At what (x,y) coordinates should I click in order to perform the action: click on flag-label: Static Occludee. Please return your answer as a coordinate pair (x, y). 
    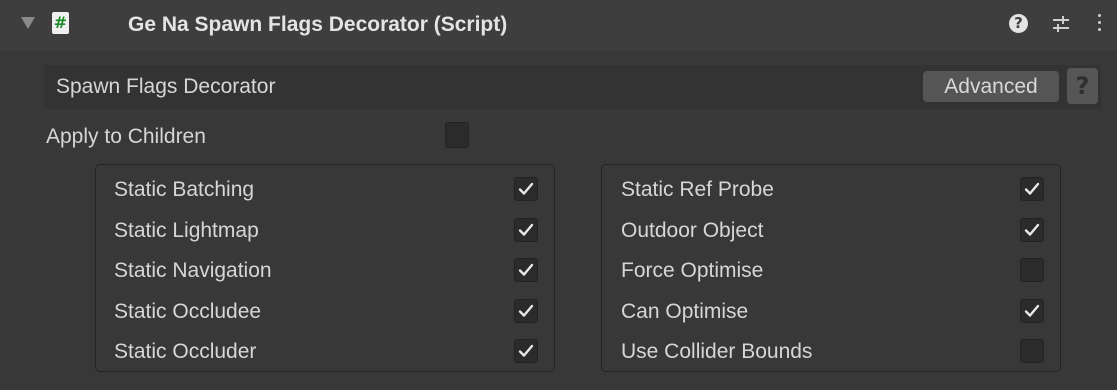
    Looking at the image, I should click on (188, 311).